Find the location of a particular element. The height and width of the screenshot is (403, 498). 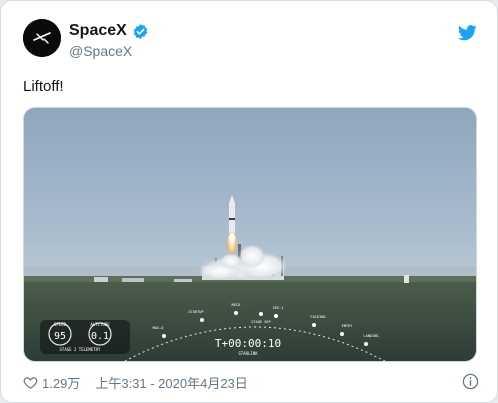

tweet-timestamp: 上午3:31 - 2020年4月23日 is located at coordinates (171, 382).